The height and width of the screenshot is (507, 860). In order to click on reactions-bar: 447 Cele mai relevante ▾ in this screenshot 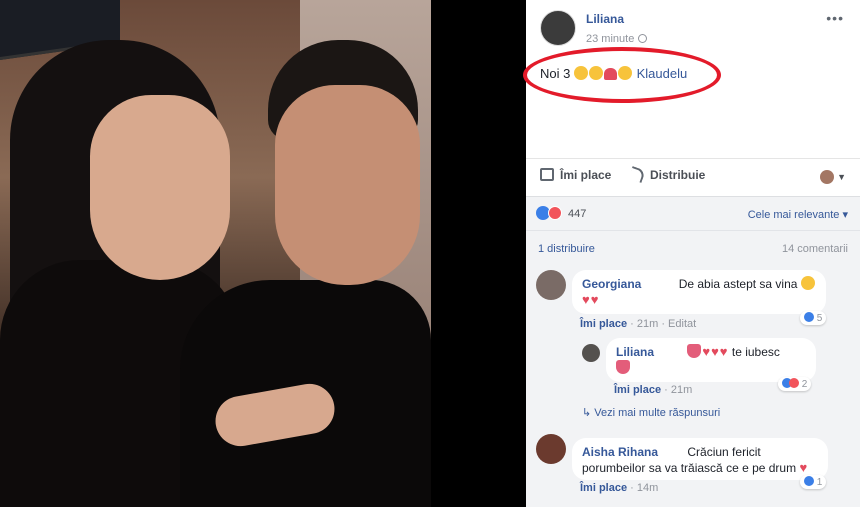, I will do `click(693, 213)`.